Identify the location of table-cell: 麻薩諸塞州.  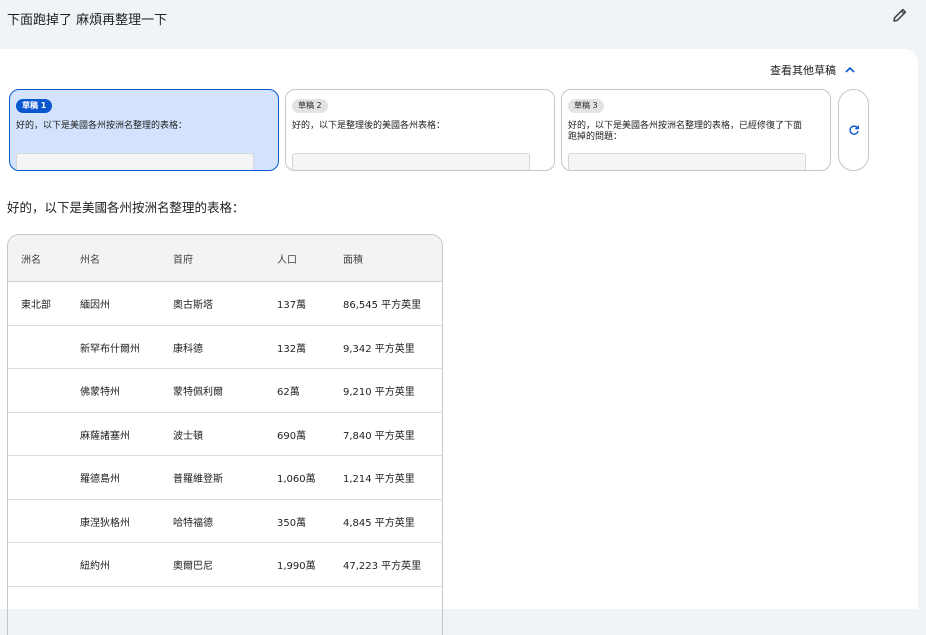
(105, 436).